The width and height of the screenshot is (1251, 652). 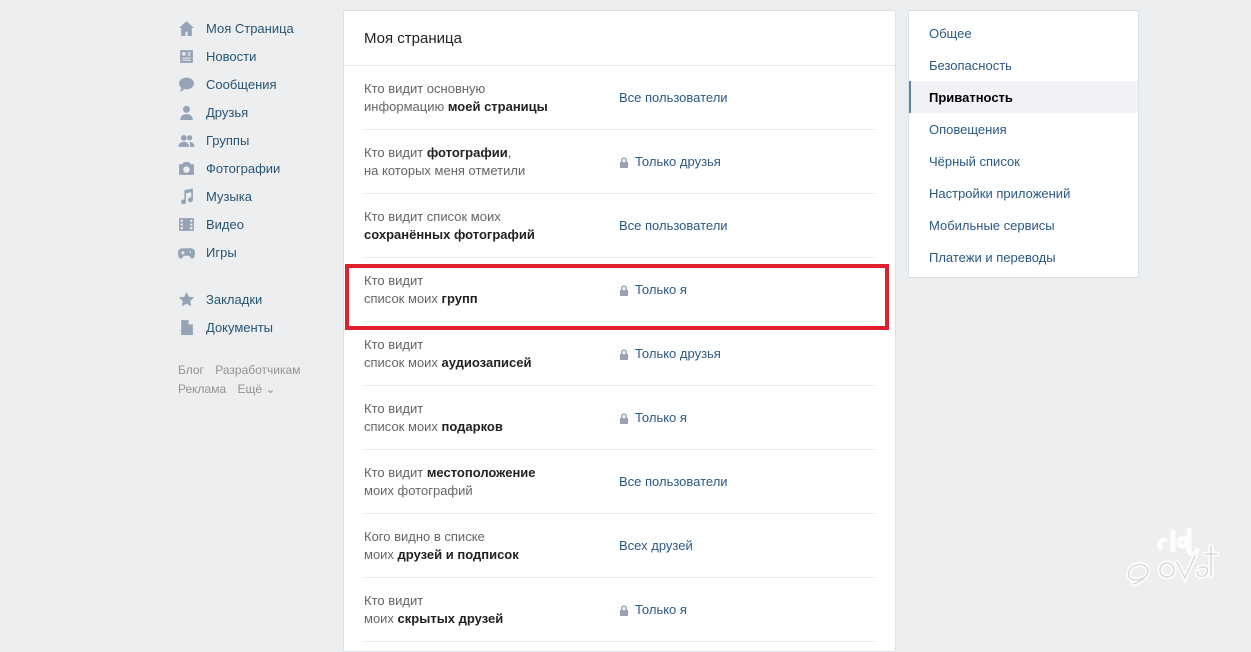 I want to click on privacy-row-gifts: Кто видит список моих подарков Только я, so click(x=619, y=418).